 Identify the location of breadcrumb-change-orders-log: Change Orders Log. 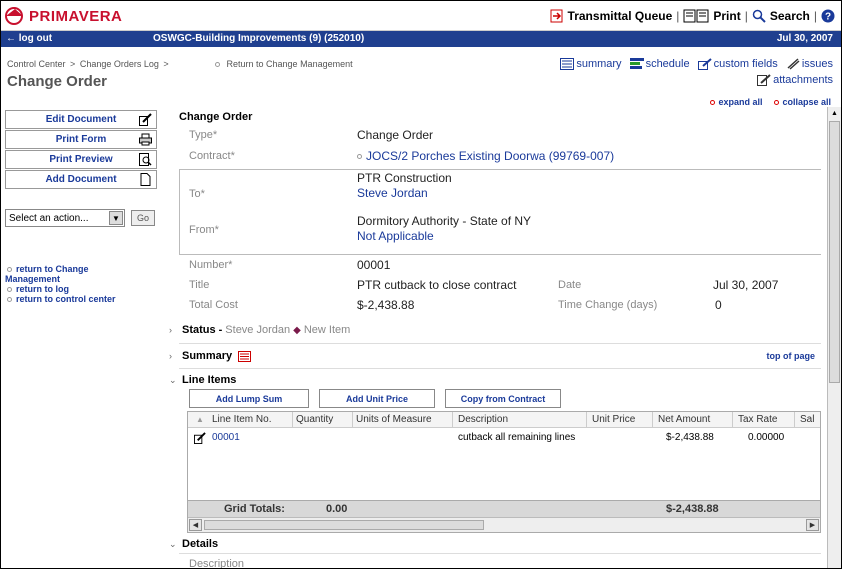
(119, 64).